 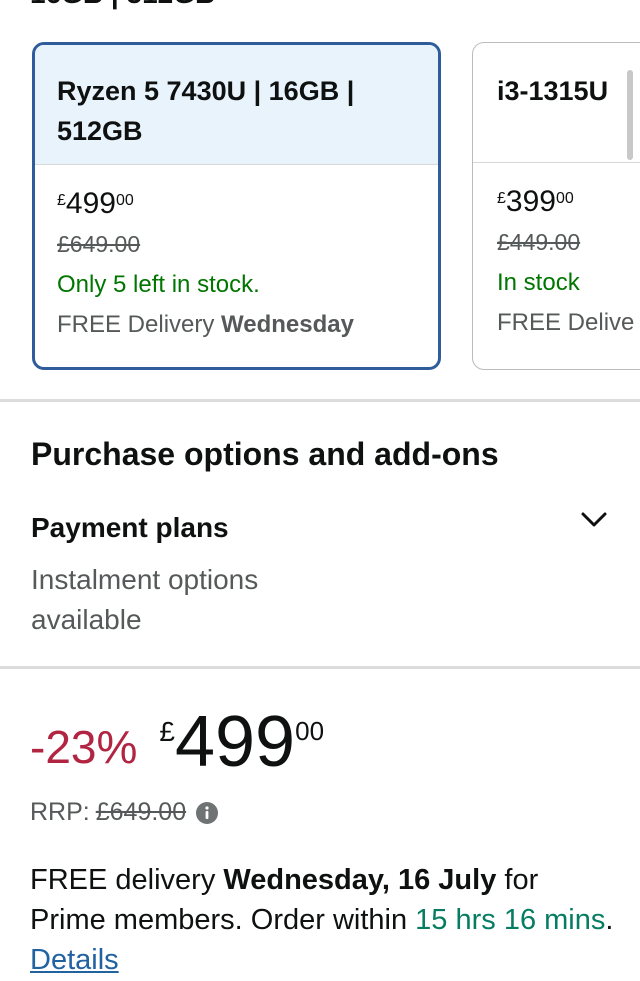 I want to click on variant-title: i3-1315U, so click(x=553, y=91).